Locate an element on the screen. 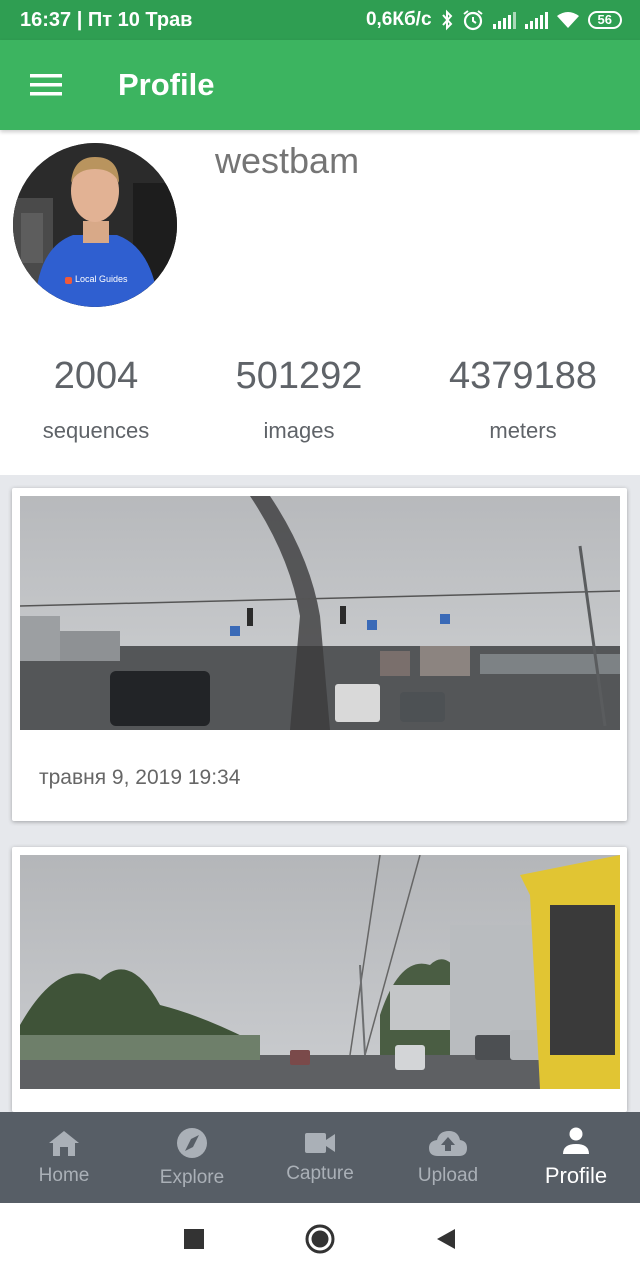 The height and width of the screenshot is (1280, 640). nav-capture: Capture is located at coordinates (320, 1157).